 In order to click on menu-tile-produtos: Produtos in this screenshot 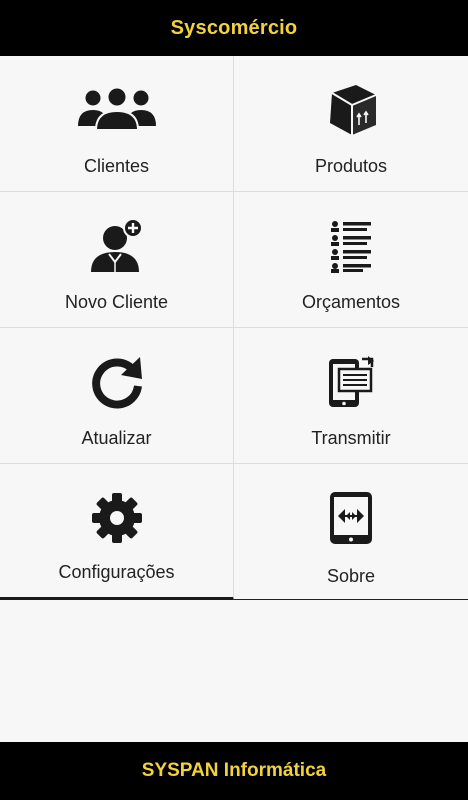, I will do `click(351, 124)`.